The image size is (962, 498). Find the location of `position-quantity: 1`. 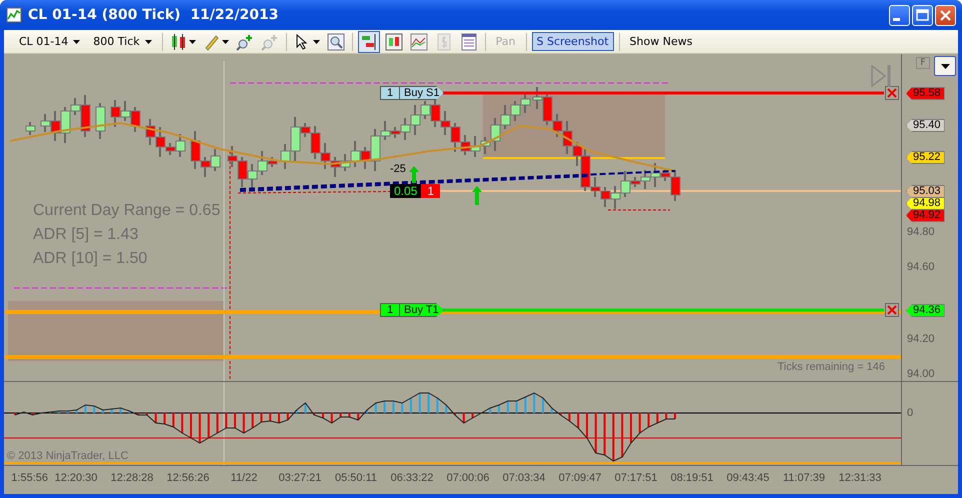

position-quantity: 1 is located at coordinates (430, 191).